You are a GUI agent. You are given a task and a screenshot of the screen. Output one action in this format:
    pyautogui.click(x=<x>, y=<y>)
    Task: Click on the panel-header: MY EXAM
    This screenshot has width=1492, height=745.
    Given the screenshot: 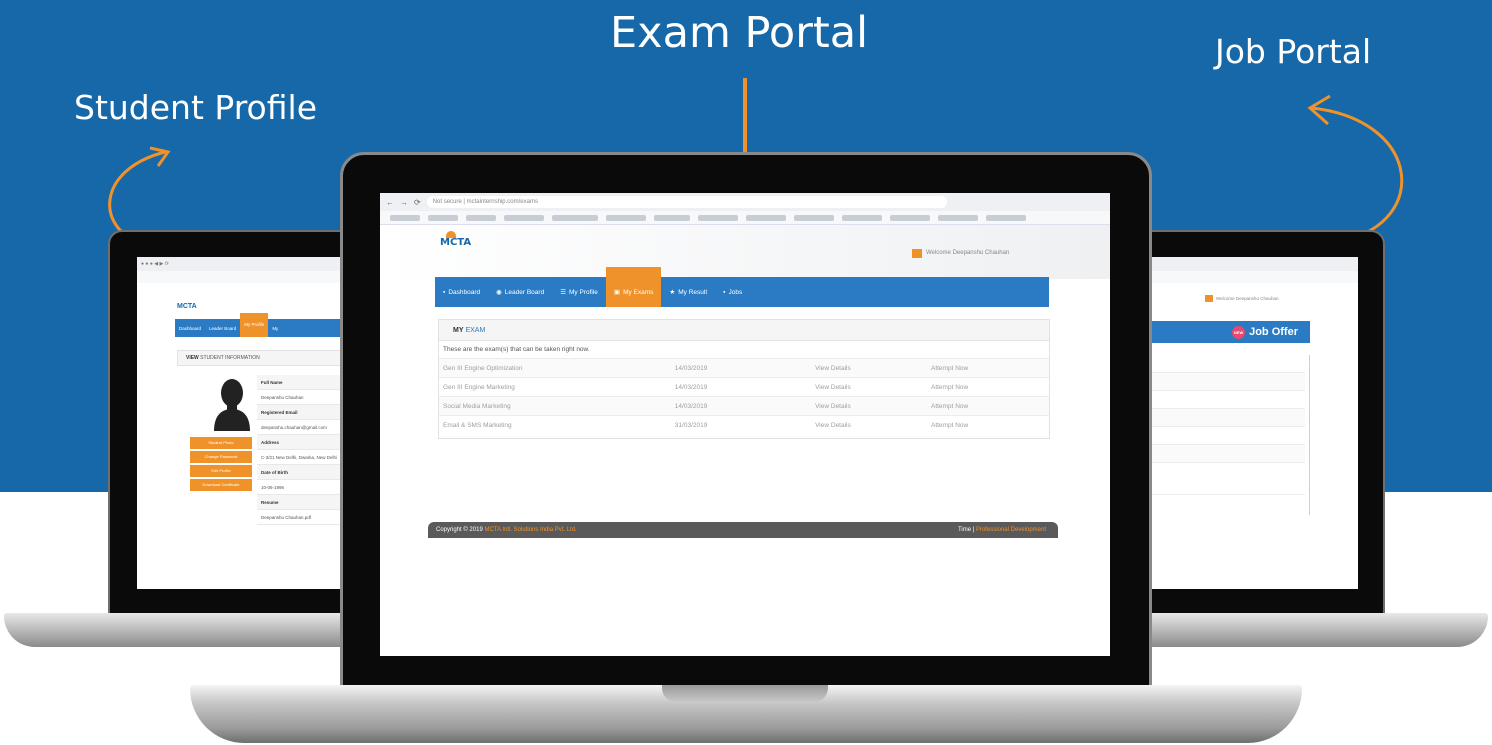 What is the action you would take?
    pyautogui.click(x=744, y=330)
    